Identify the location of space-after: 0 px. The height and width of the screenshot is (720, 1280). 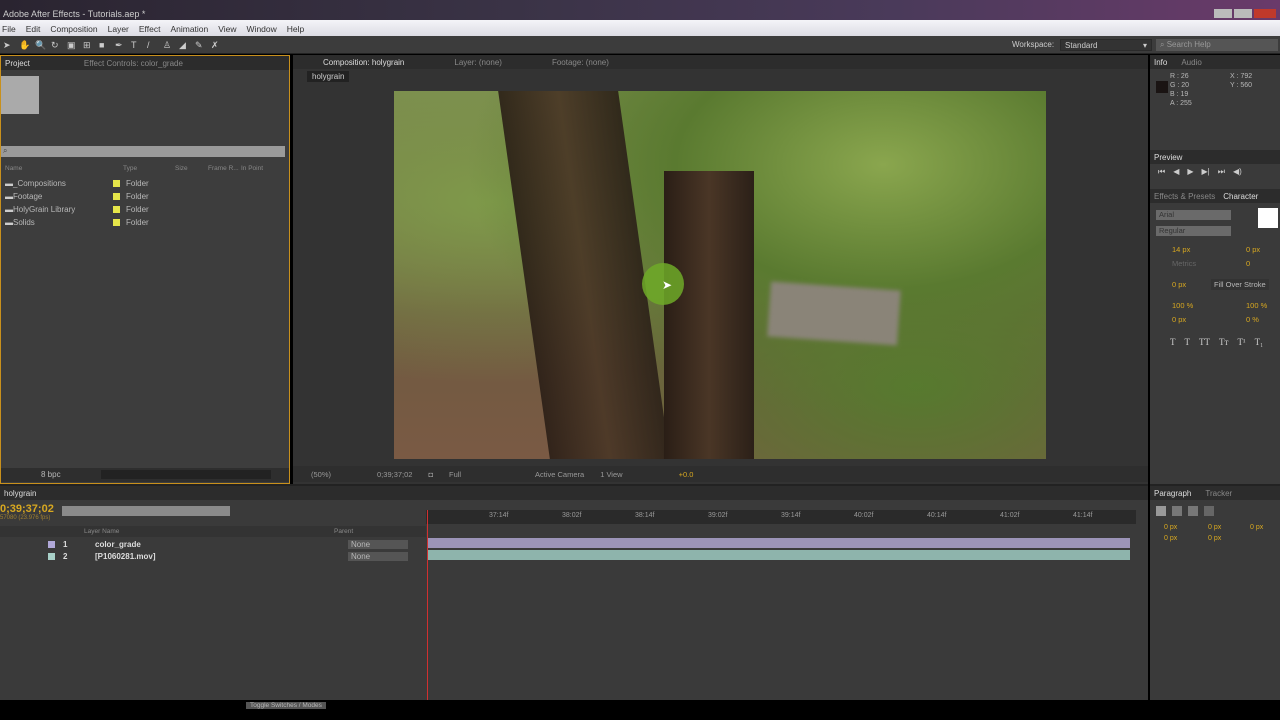
(1214, 538).